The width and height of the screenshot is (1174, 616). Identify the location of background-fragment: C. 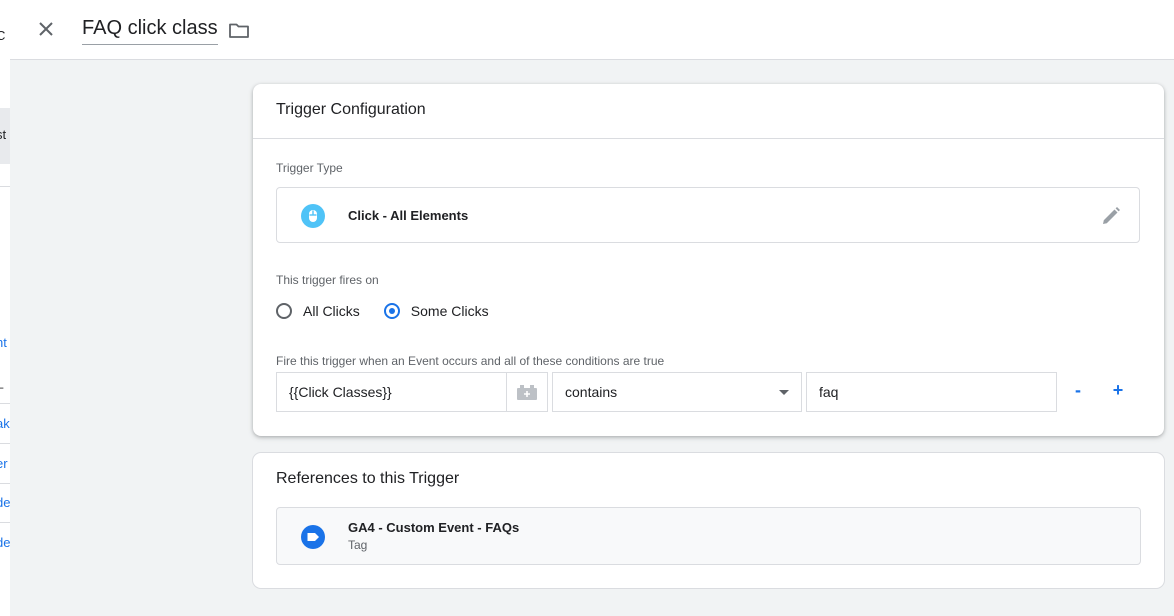
(2, 35).